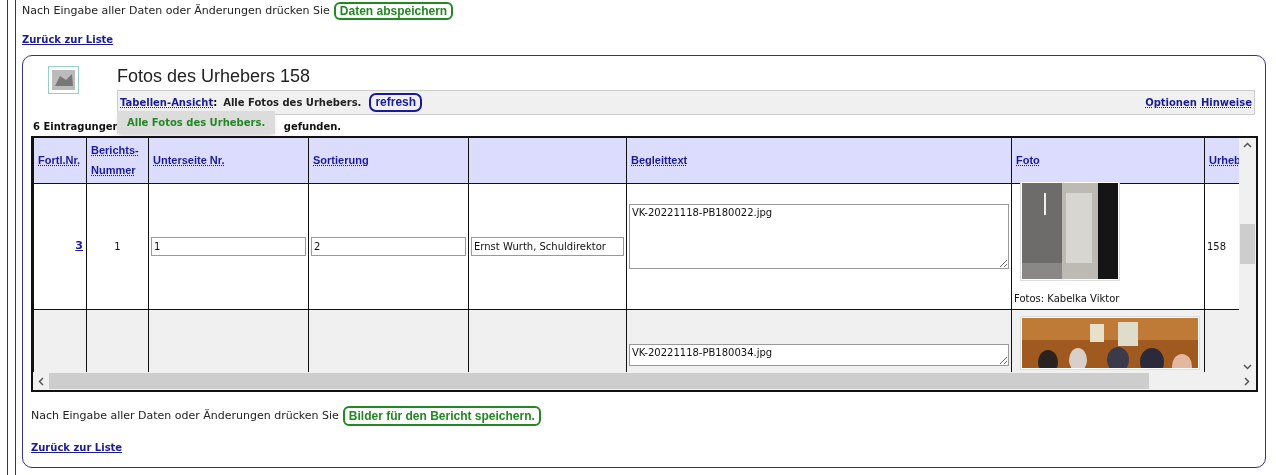 This screenshot has width=1276, height=475. What do you see at coordinates (547, 246) in the screenshot?
I see `input-field: Ernst Wurth, Schuldirektor` at bounding box center [547, 246].